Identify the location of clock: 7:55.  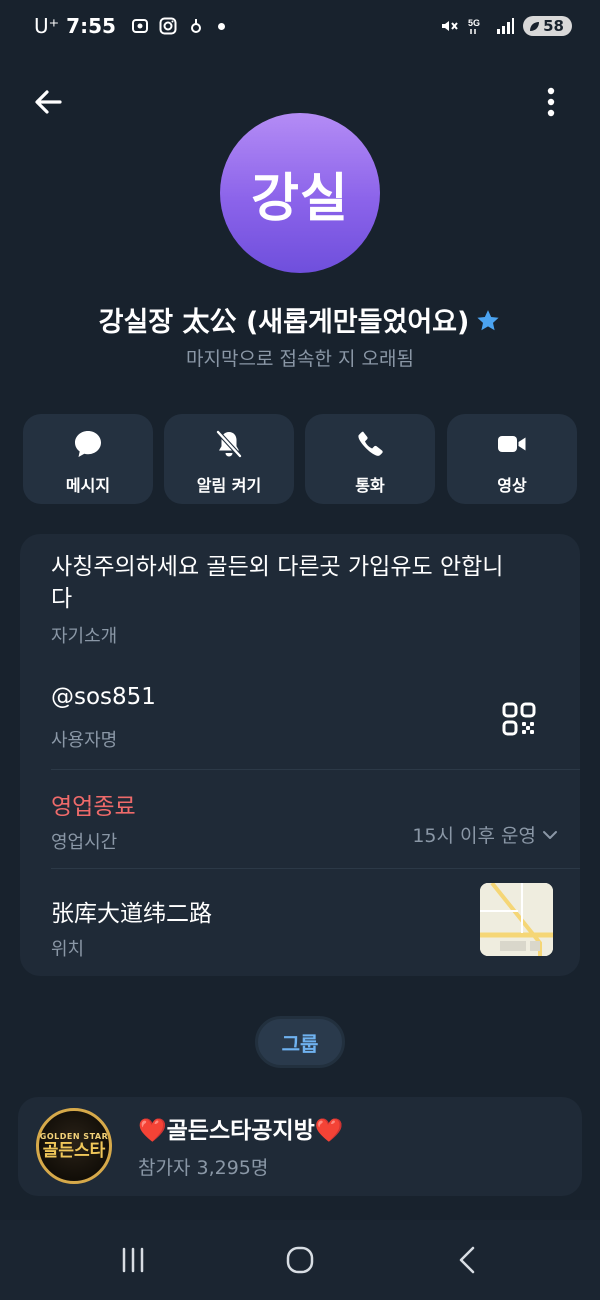
(91, 26).